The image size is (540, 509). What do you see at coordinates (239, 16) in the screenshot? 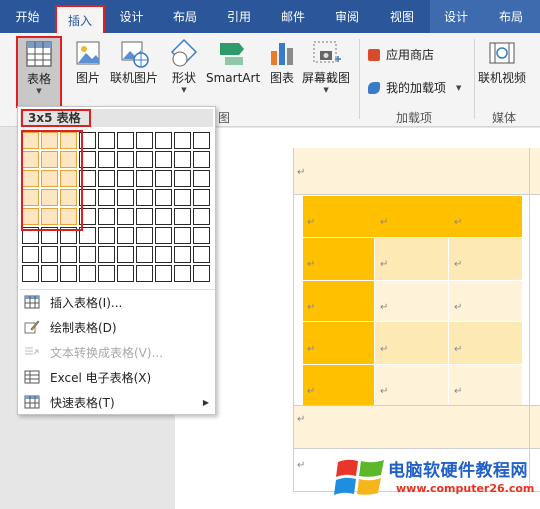
I see `tab-references: 引用` at bounding box center [239, 16].